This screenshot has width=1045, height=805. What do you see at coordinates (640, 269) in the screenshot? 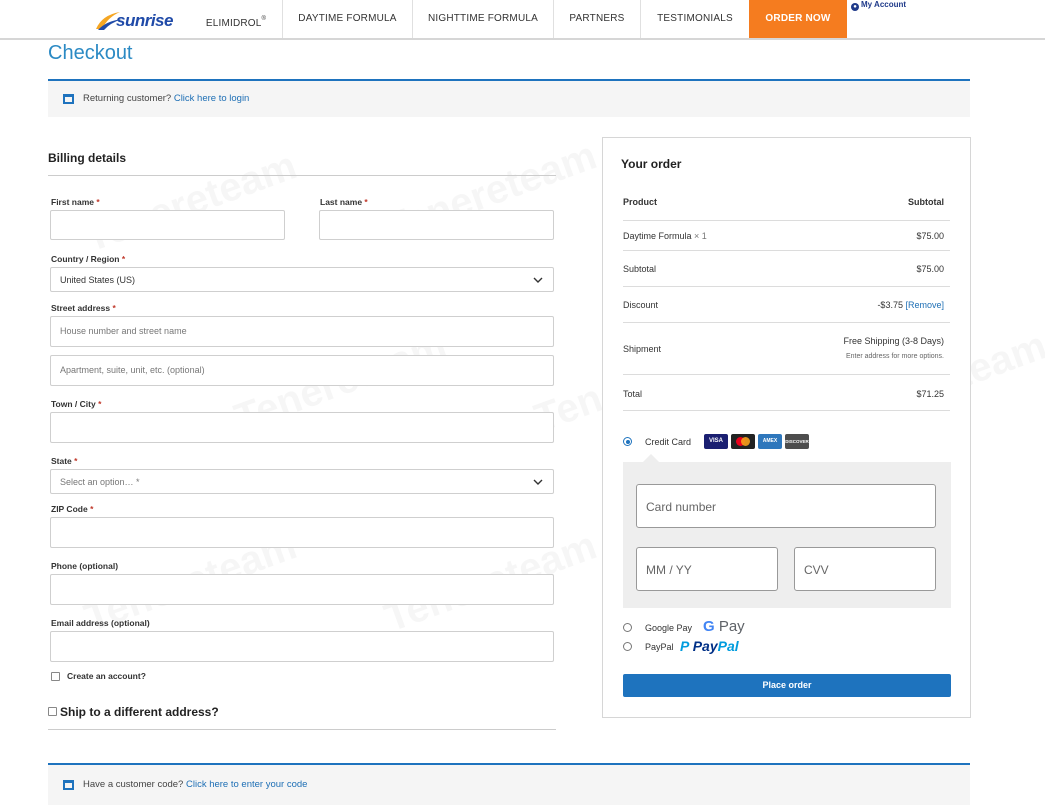
I see `subtotal-label: Subtotal` at bounding box center [640, 269].